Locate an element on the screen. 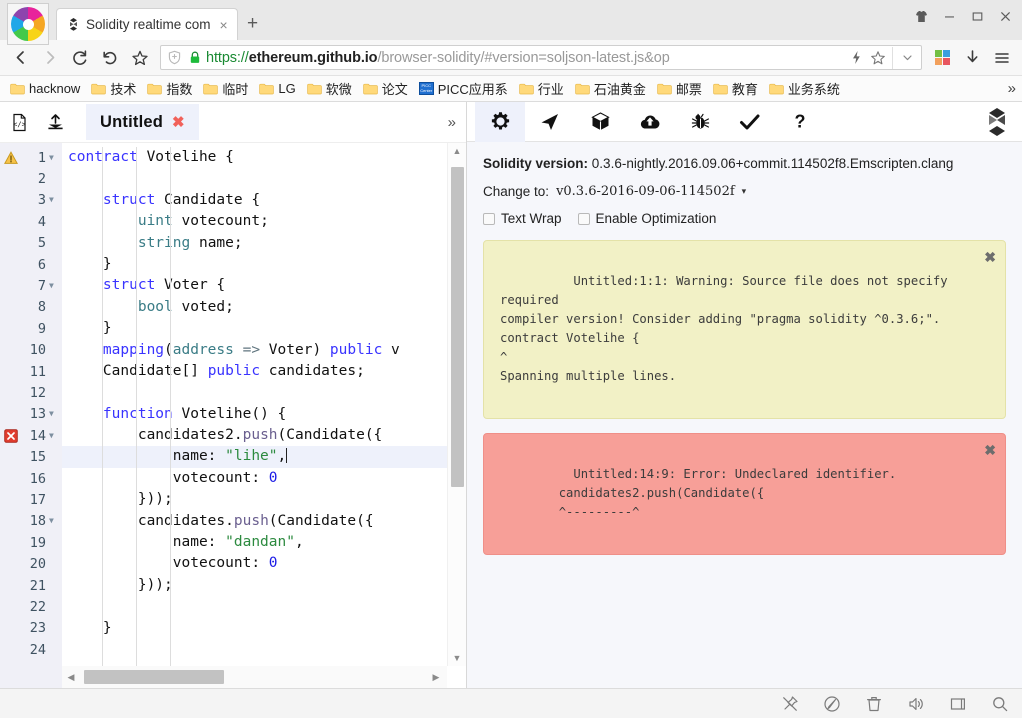 The height and width of the screenshot is (718, 1022). trash-icon is located at coordinates (874, 704).